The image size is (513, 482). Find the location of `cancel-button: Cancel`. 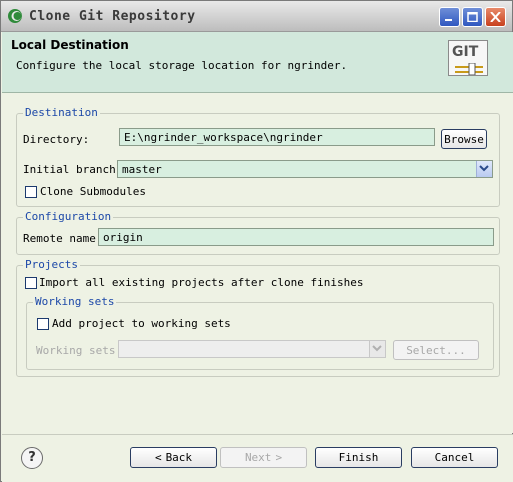

cancel-button: Cancel is located at coordinates (454, 457).